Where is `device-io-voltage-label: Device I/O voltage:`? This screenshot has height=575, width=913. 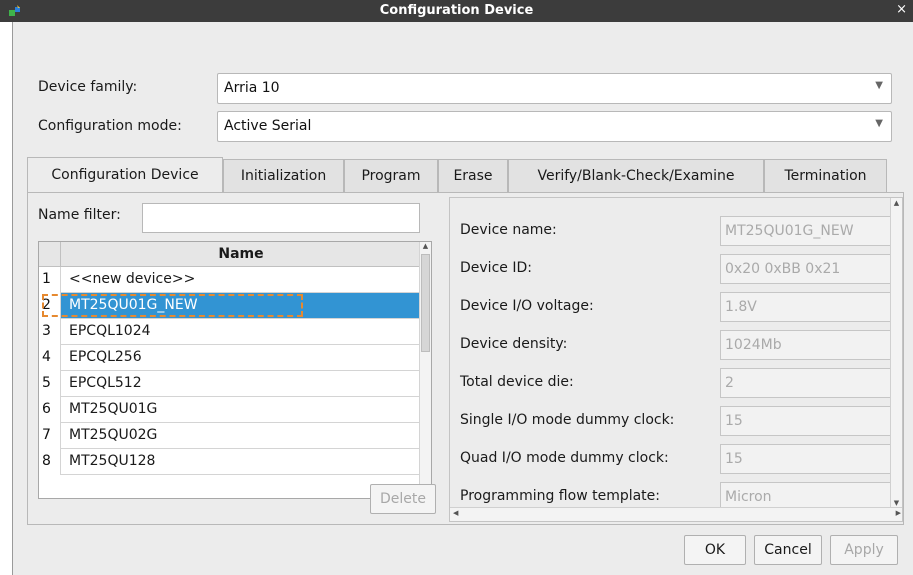
device-io-voltage-label: Device I/O voltage: is located at coordinates (527, 306).